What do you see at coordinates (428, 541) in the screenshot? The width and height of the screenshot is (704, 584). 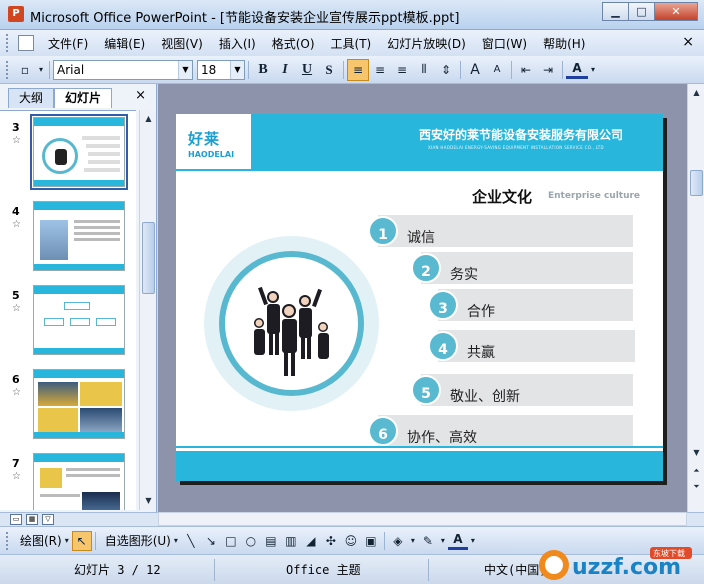 I see `line-color-icon: ✎` at bounding box center [428, 541].